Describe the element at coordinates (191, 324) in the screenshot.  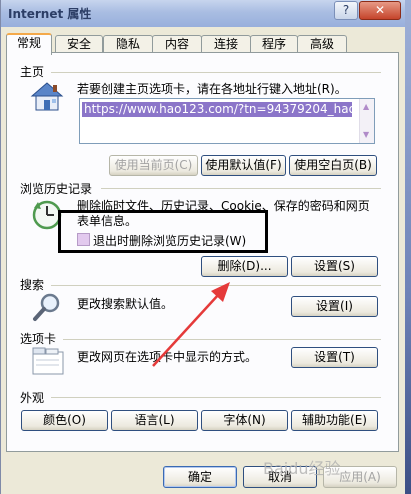
I see `annotation-arrow` at that location.